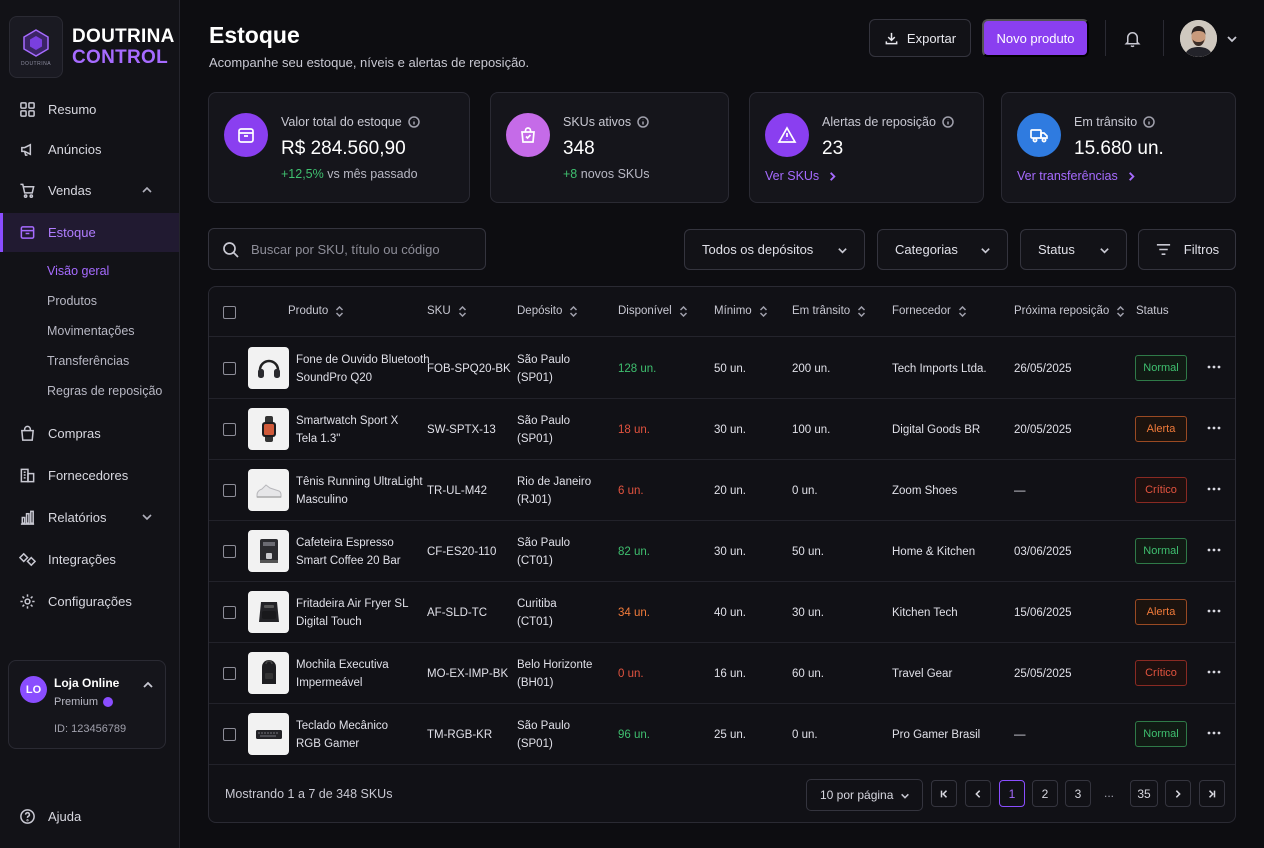 This screenshot has height=848, width=1264. Describe the element at coordinates (1106, 122) in the screenshot. I see `kpi-label-text: Em trânsito` at that location.